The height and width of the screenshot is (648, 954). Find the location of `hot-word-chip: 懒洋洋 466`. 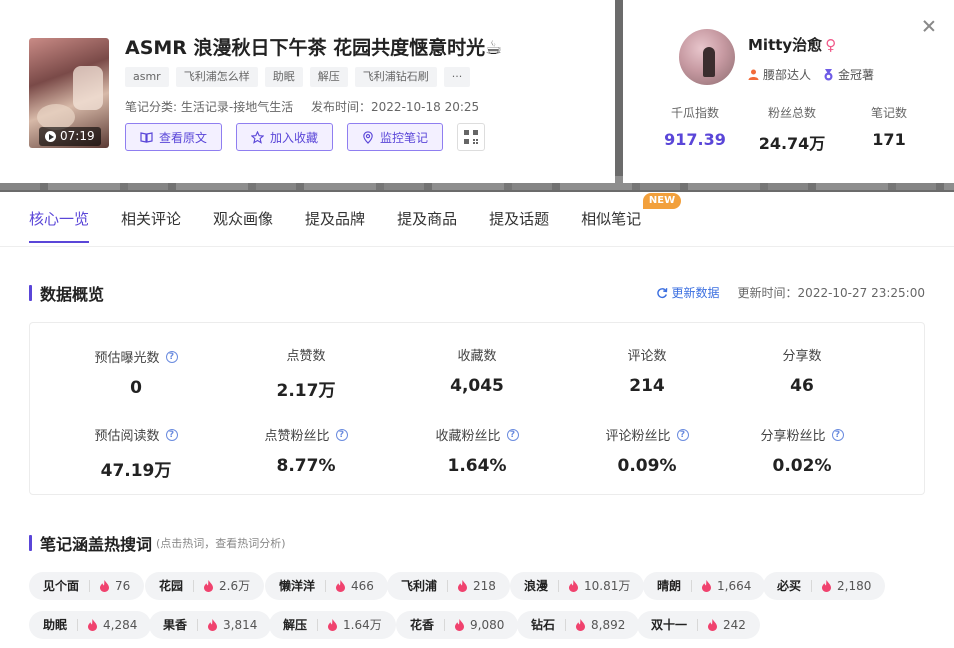

hot-word-chip: 懒洋洋 466 is located at coordinates (326, 586).